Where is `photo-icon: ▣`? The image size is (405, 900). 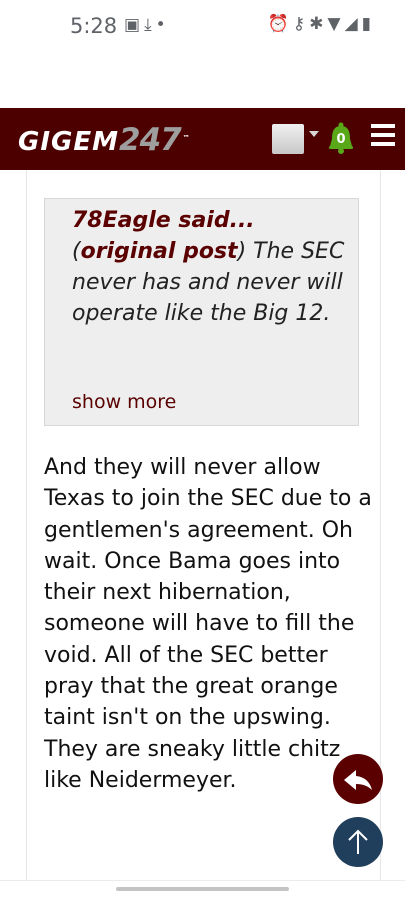 photo-icon: ▣ is located at coordinates (134, 25).